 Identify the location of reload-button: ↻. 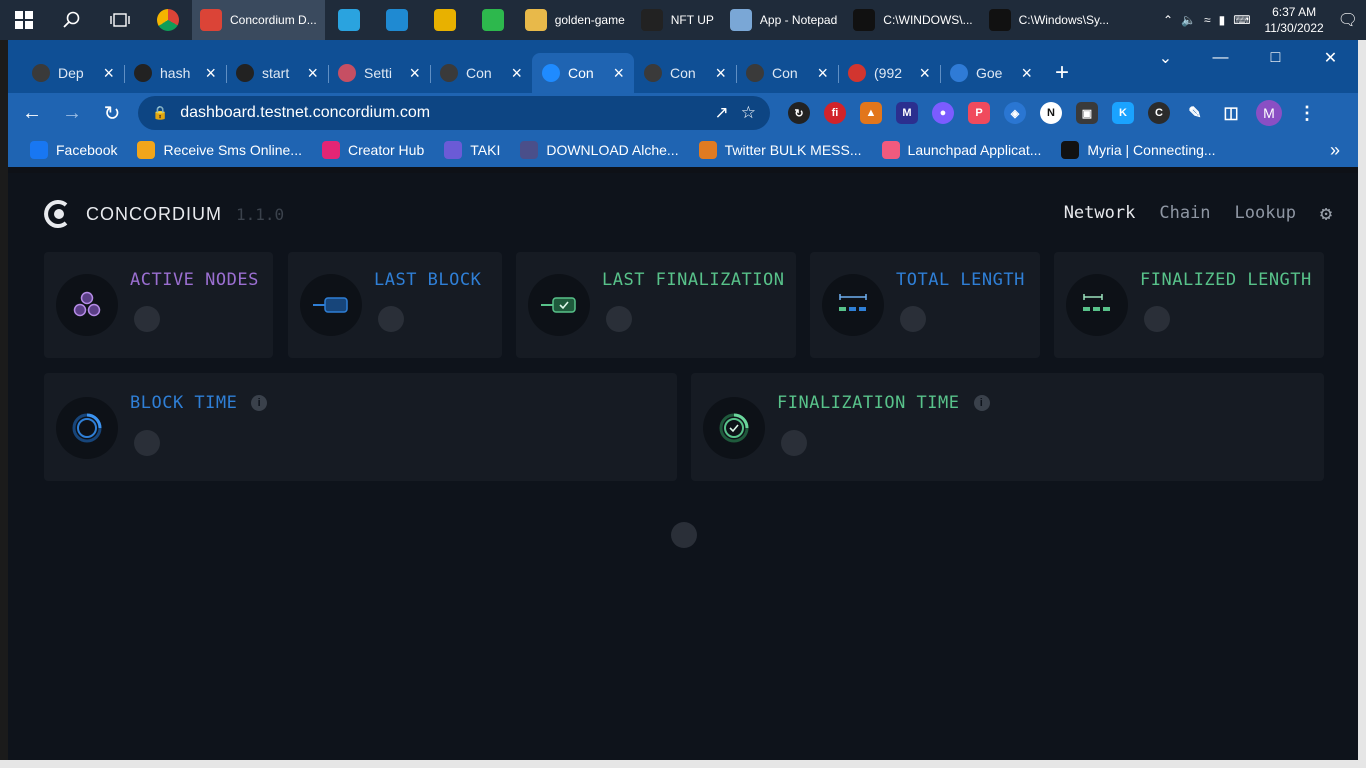
(112, 113).